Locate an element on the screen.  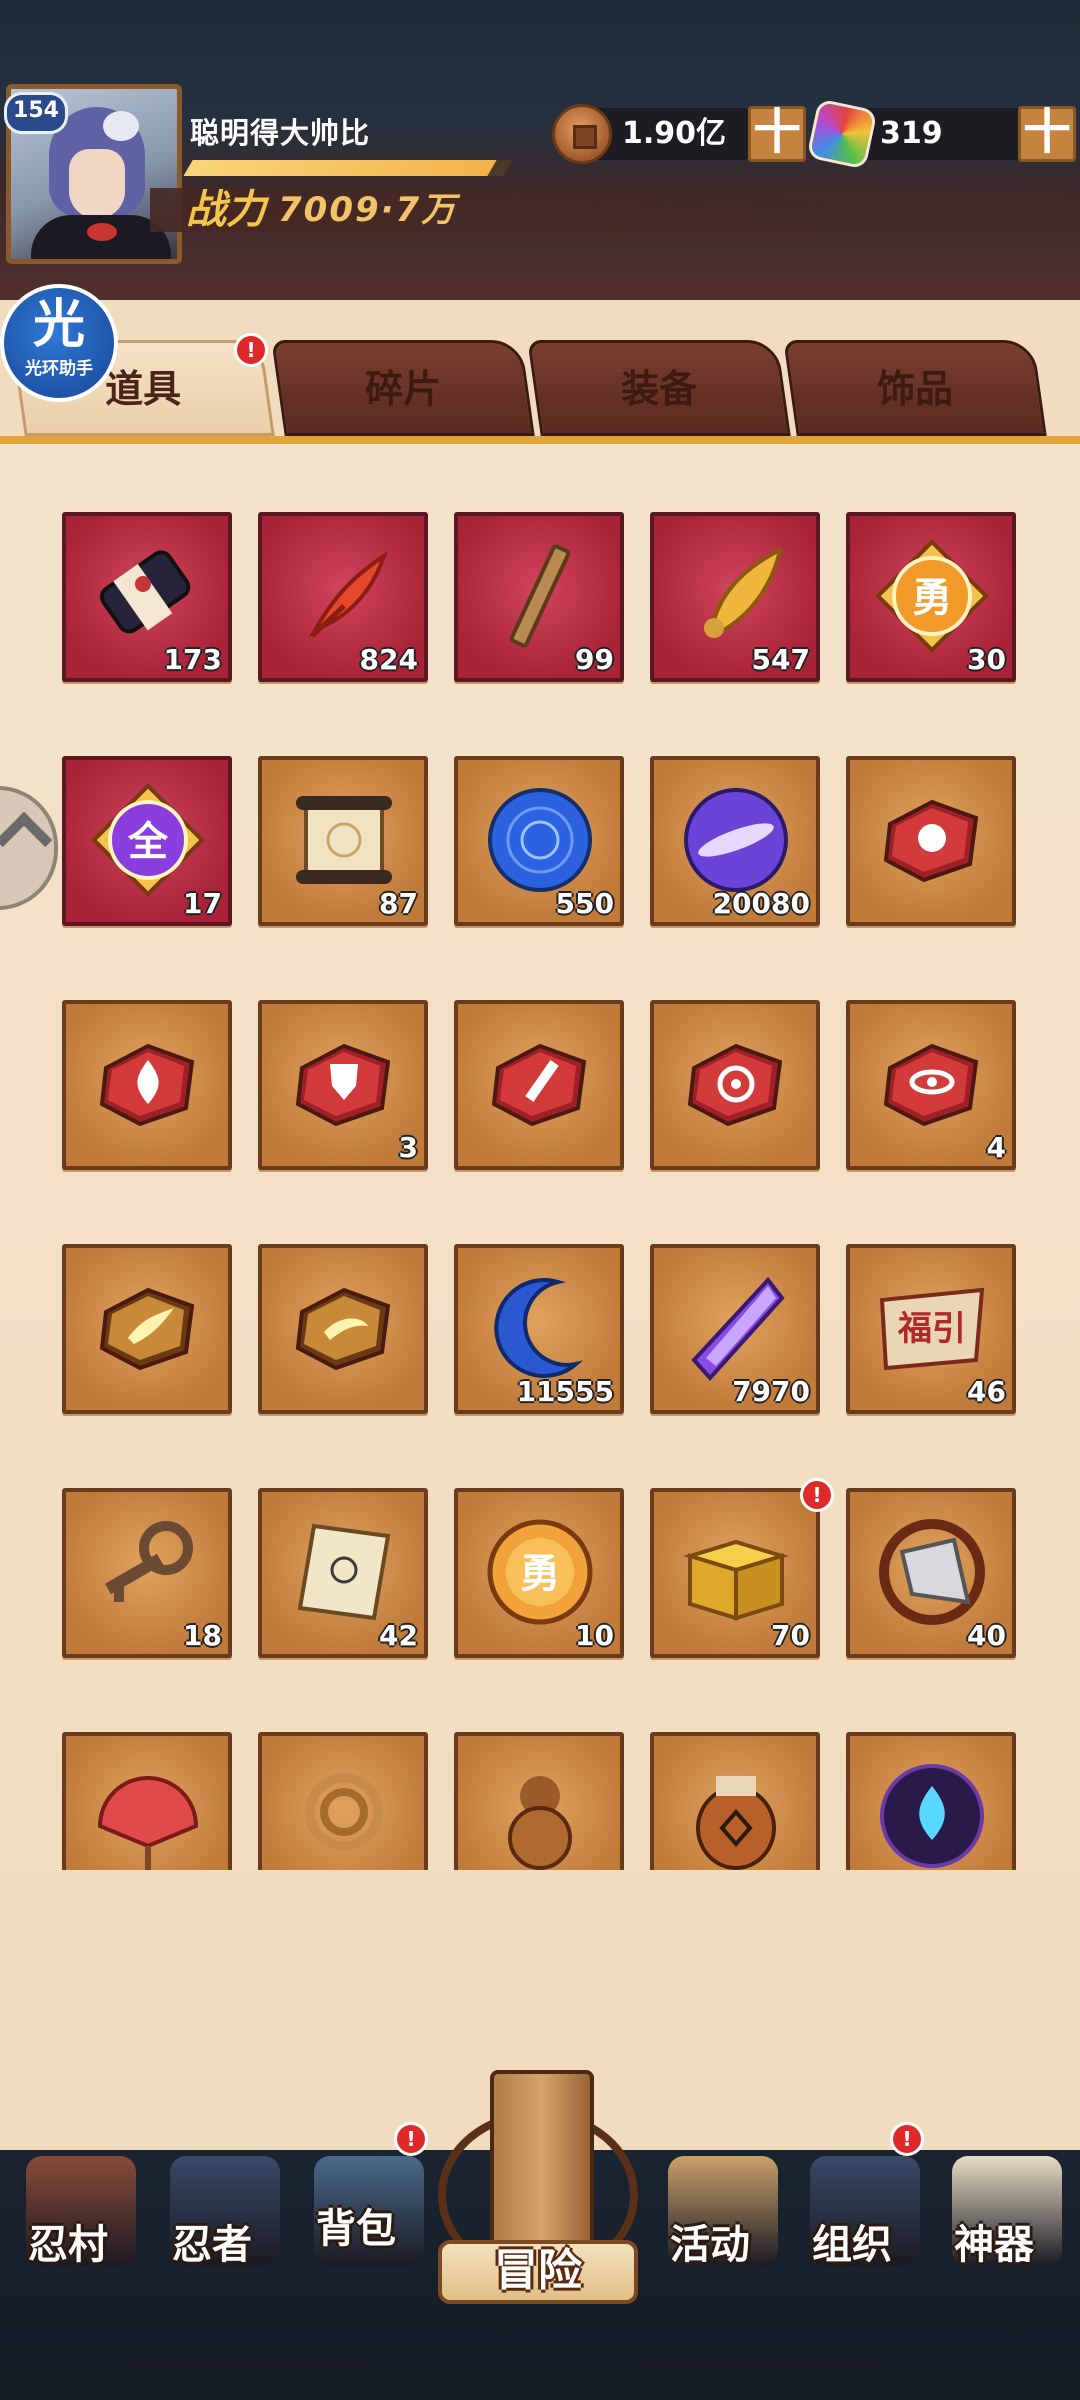
fire-rune-stone-icon is located at coordinates (148, 1084).